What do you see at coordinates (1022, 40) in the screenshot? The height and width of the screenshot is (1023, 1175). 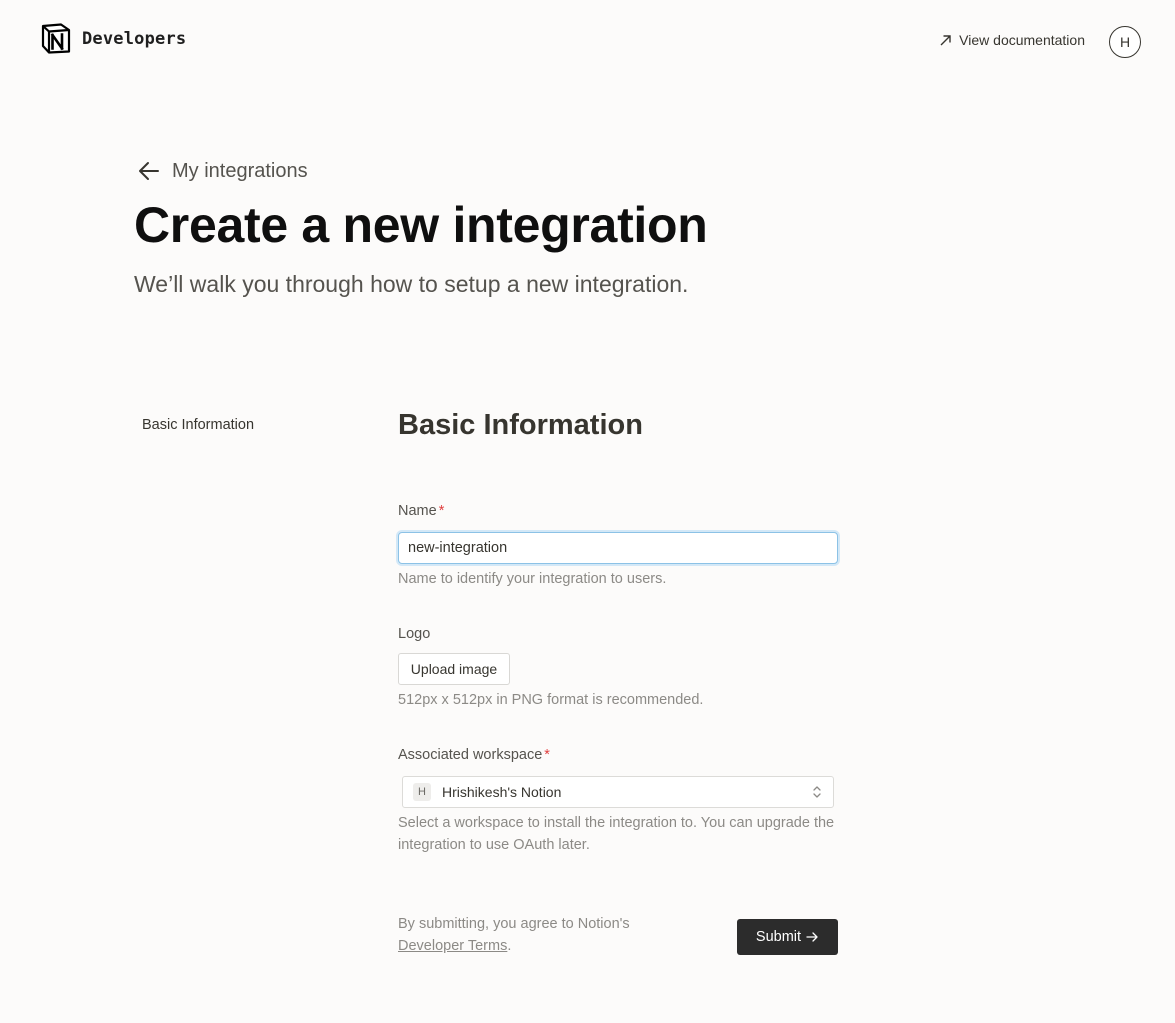 I see `view-documentation-label: View documentation` at bounding box center [1022, 40].